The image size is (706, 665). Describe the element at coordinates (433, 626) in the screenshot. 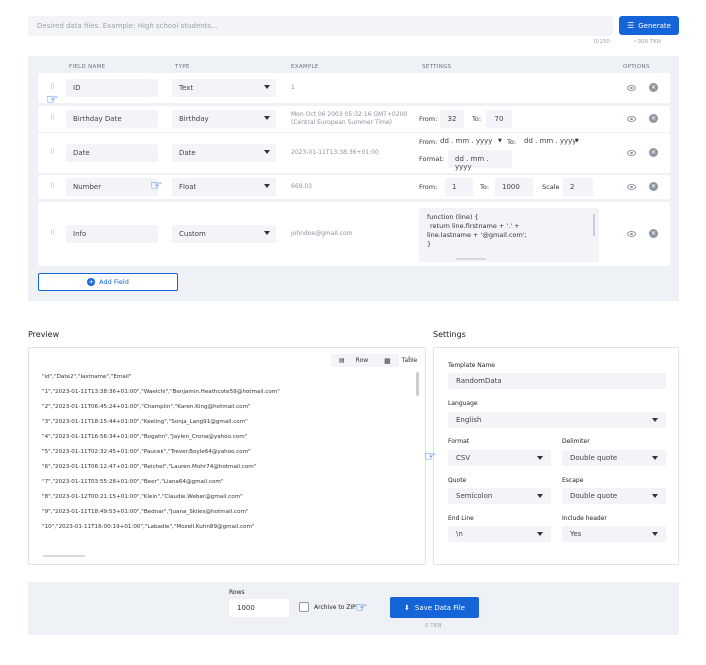

I see `save-cost: 0 TKN` at that location.